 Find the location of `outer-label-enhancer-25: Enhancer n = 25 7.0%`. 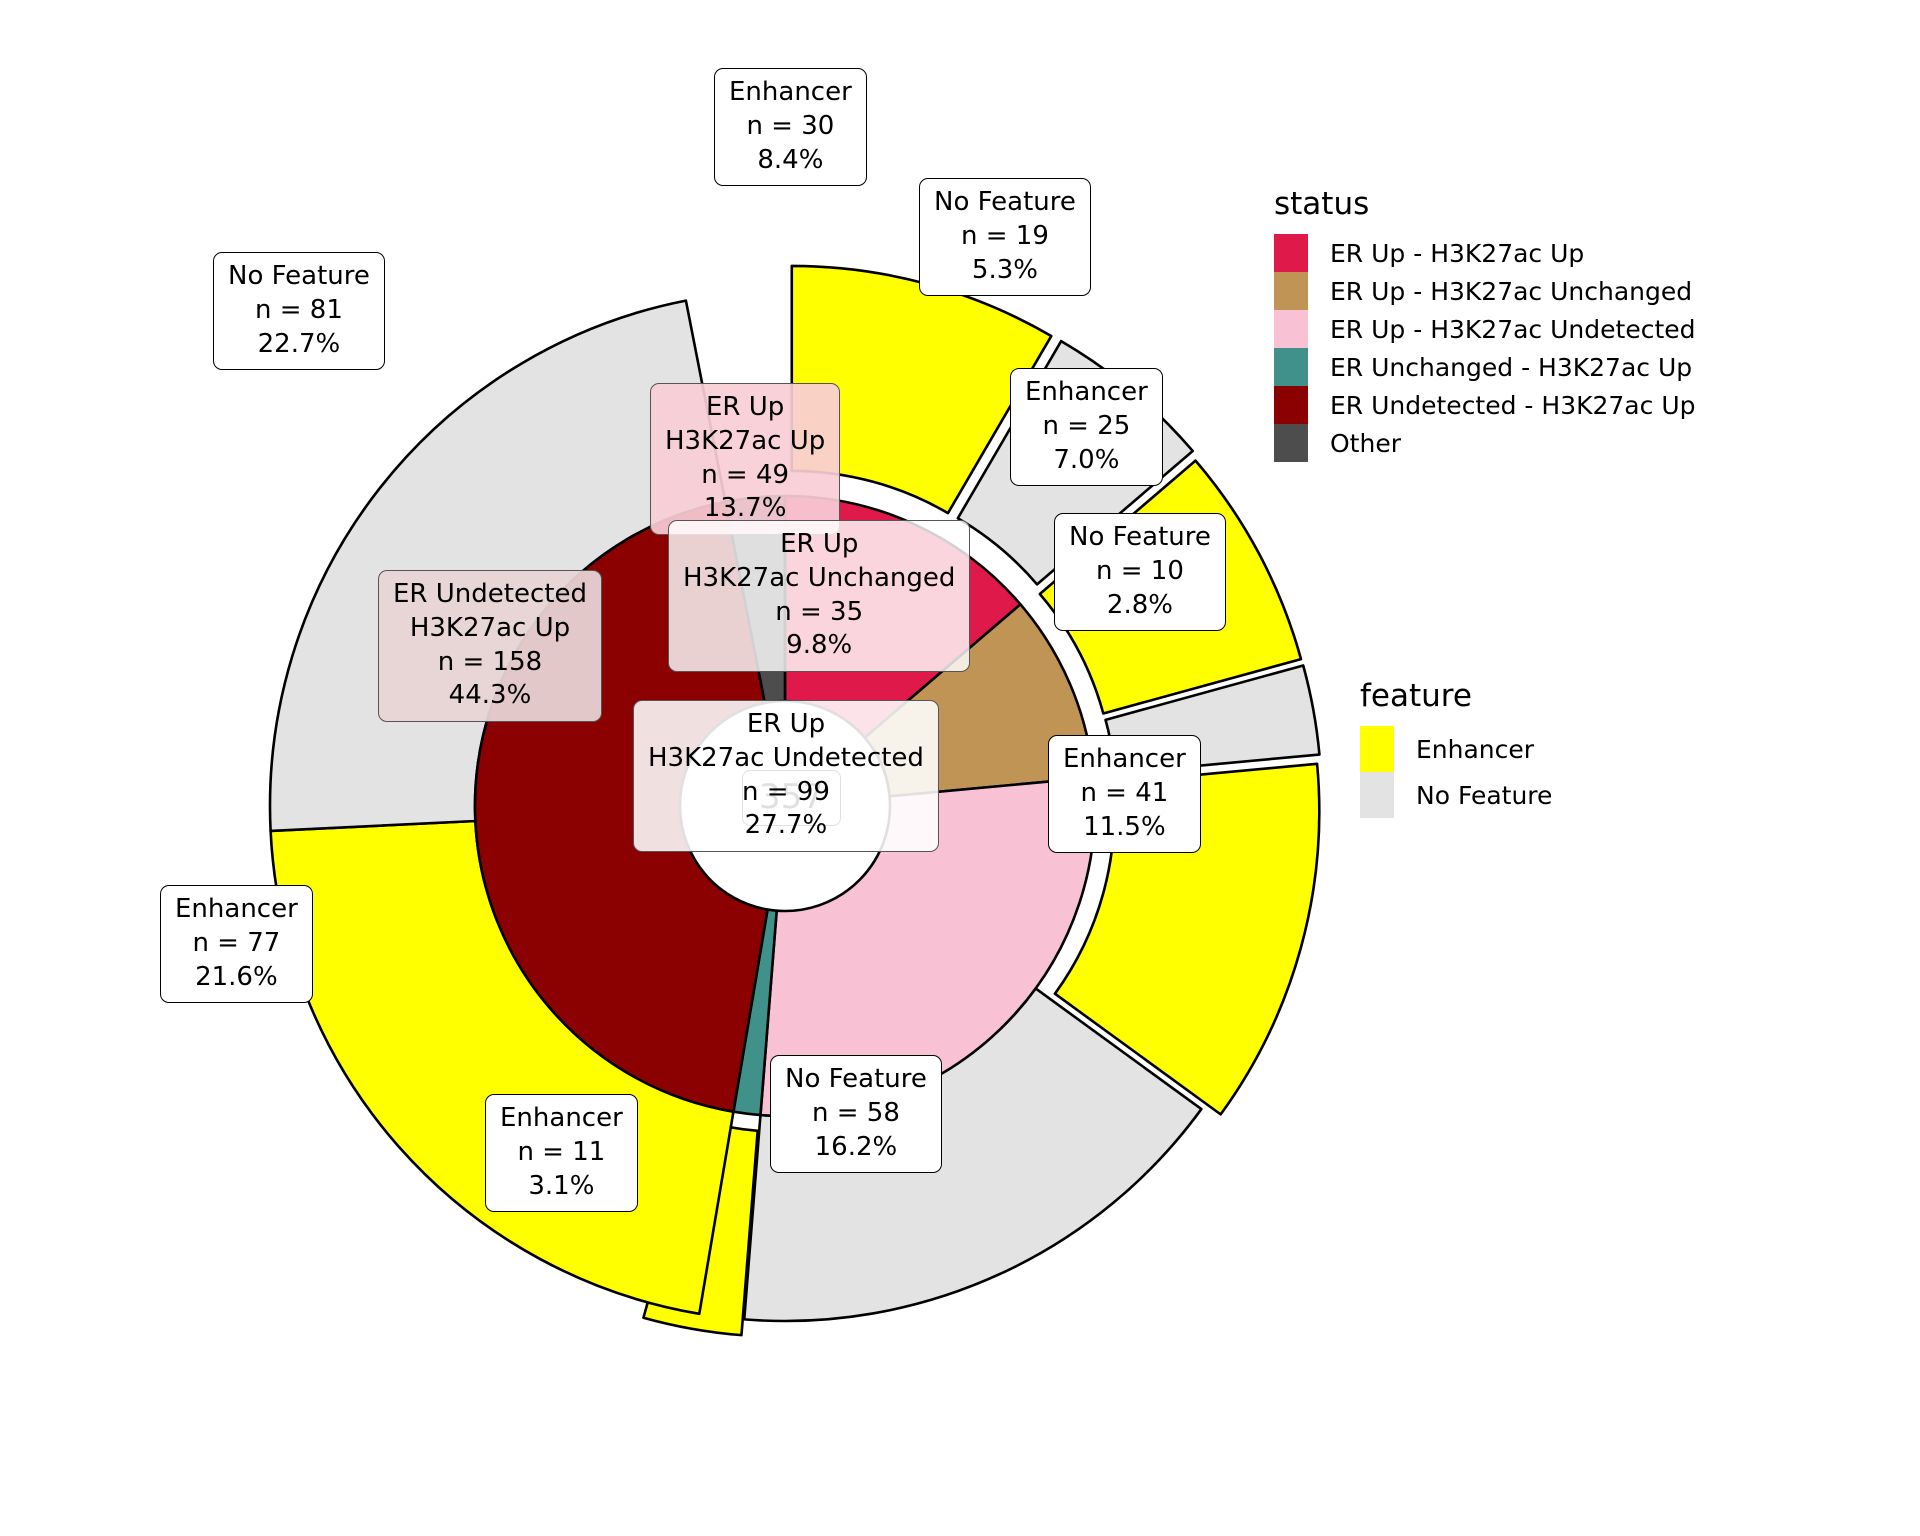

outer-label-enhancer-25: Enhancer n = 25 7.0% is located at coordinates (1086, 427).